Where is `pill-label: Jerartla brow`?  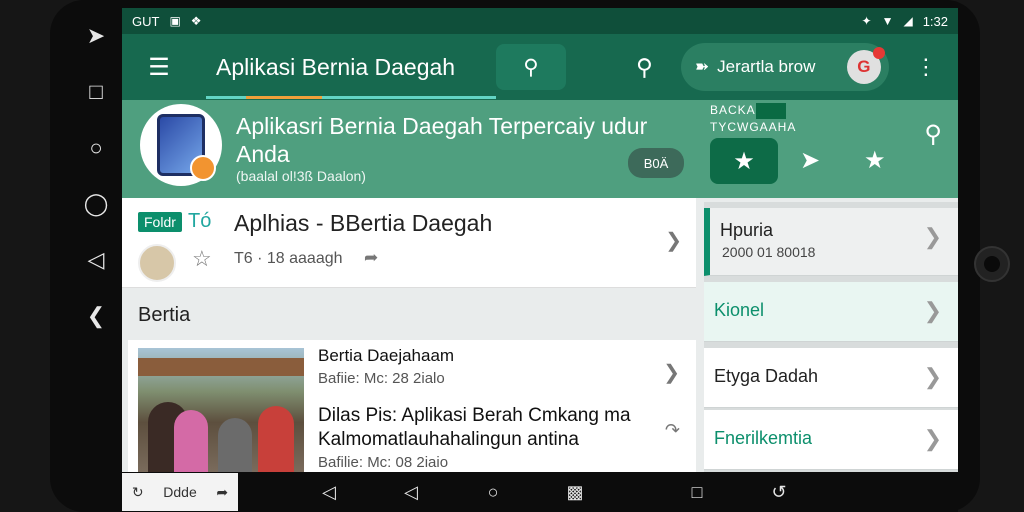 pill-label: Jerartla brow is located at coordinates (766, 66).